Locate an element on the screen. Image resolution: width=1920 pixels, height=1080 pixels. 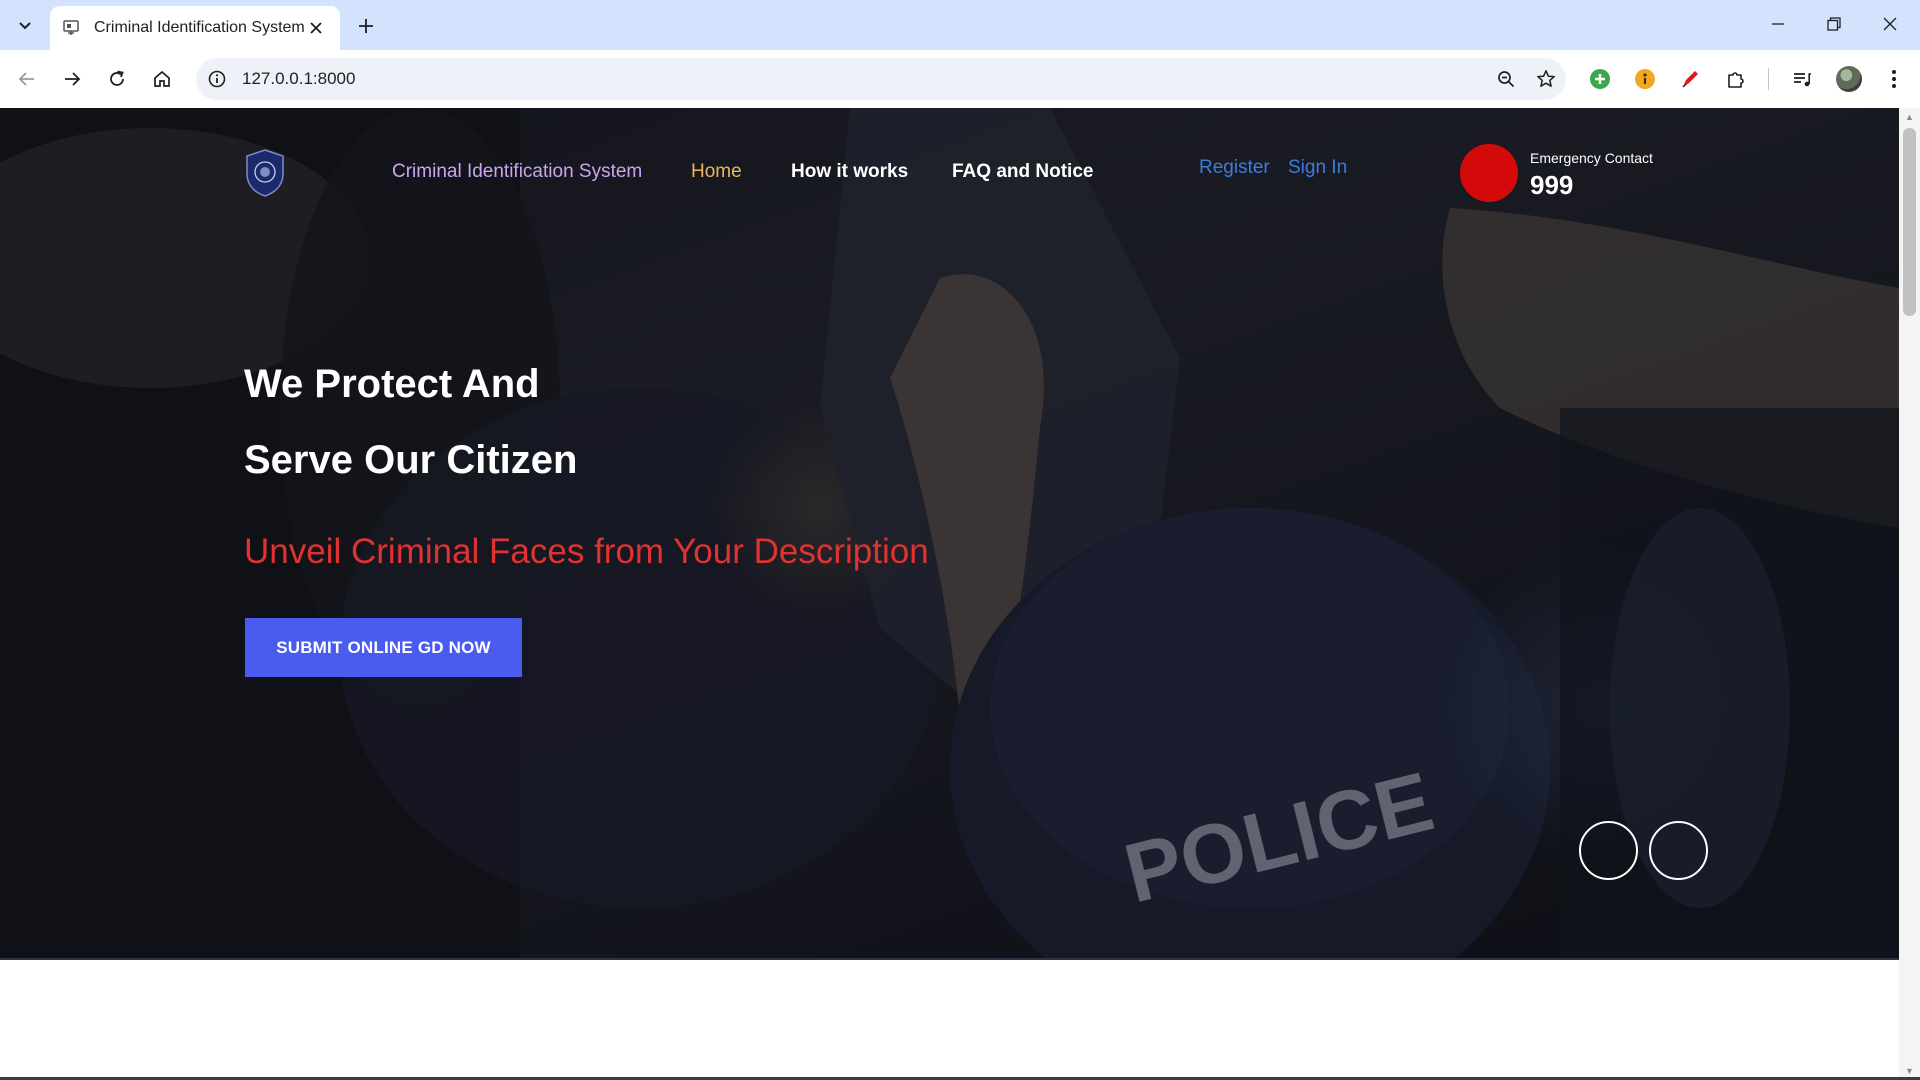
minimize-icon is located at coordinates (1778, 24).